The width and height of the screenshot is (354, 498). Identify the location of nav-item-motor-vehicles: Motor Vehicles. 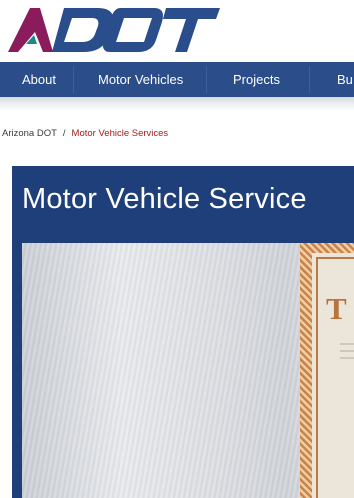
(140, 79).